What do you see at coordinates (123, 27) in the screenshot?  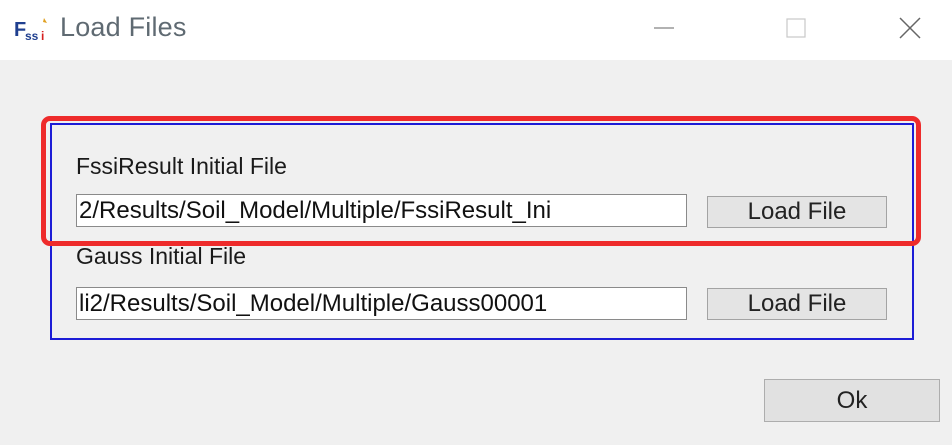 I see `window-title: Load Files` at bounding box center [123, 27].